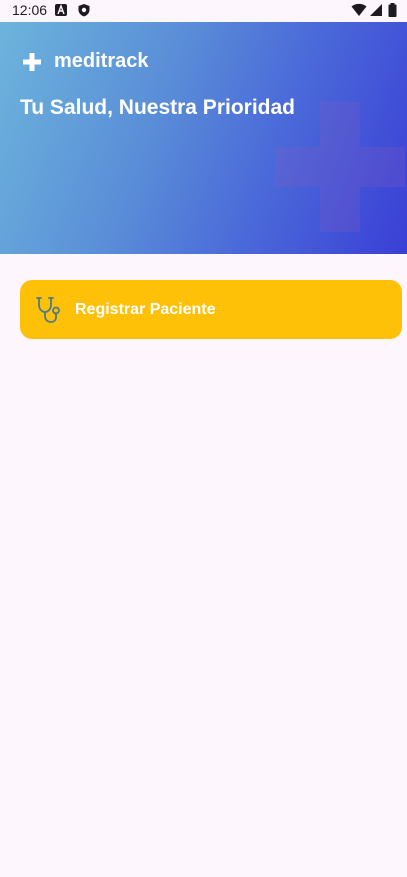  I want to click on brand: meditrack, so click(85, 61).